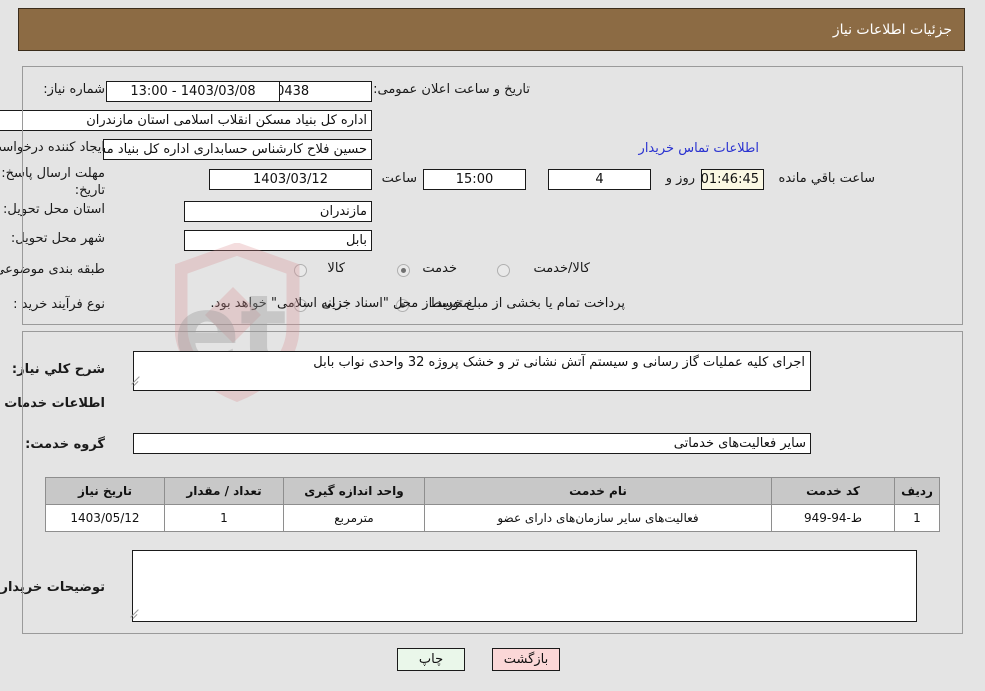  Describe the element at coordinates (524, 586) in the screenshot. I see `buyer-notes-textarea` at that location.